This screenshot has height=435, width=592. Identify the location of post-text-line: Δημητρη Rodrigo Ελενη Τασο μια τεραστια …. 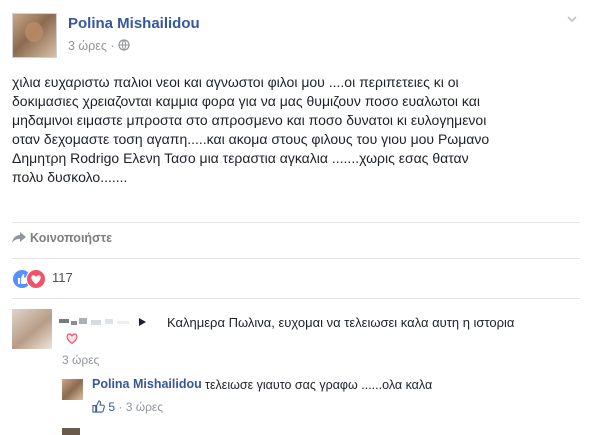
(240, 158).